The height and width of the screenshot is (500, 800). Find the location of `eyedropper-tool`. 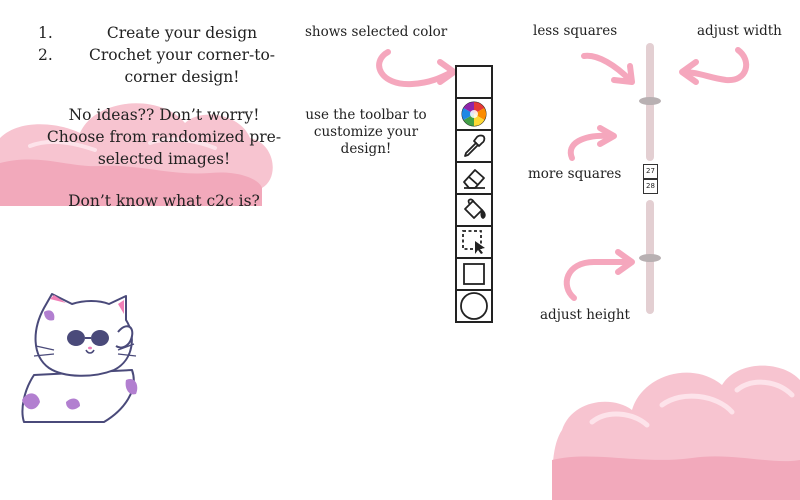

eyedropper-tool is located at coordinates (474, 147).